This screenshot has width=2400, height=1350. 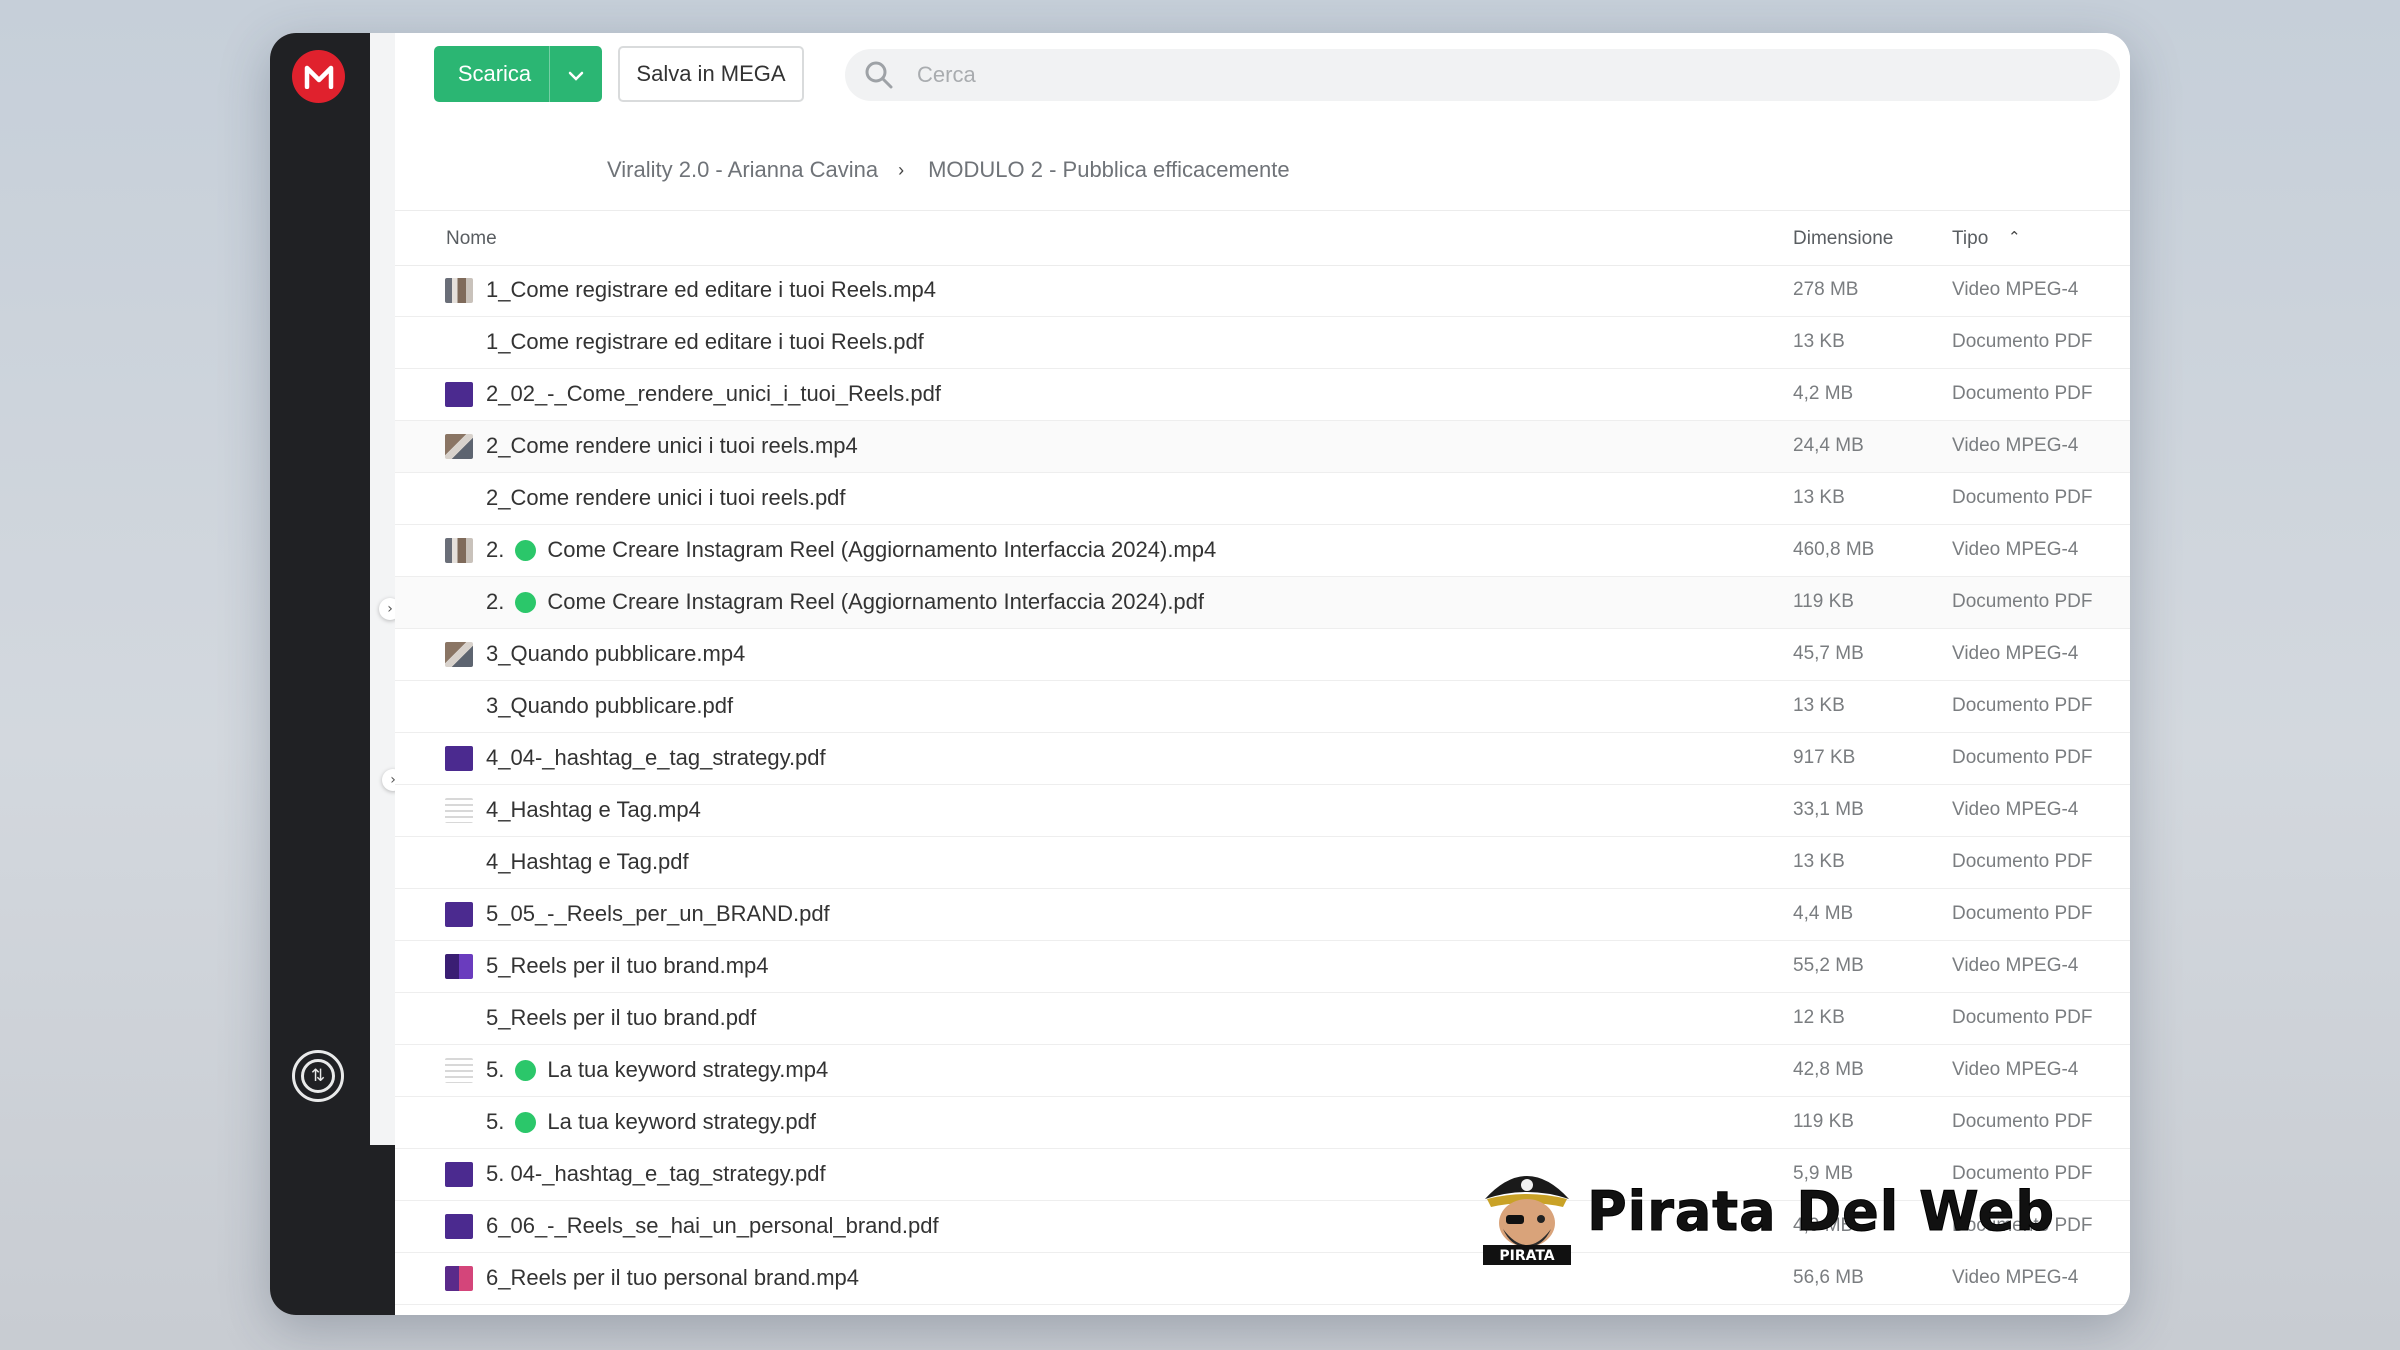 I want to click on file-name: 5_05_-_Reels_per_un_BRAND.pdf, so click(x=658, y=914).